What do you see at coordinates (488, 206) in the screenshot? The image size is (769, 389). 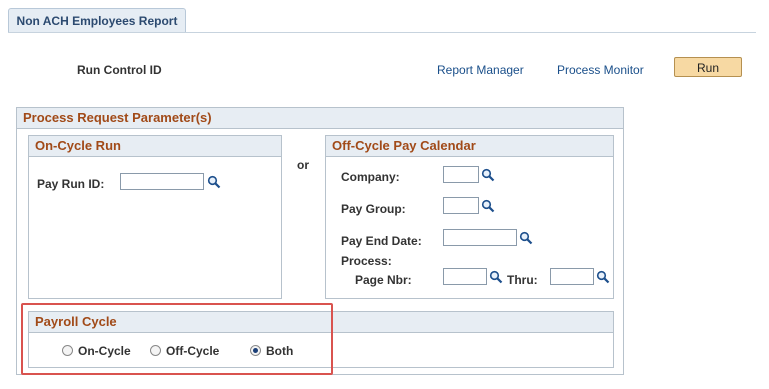 I see `pay-group-lookup-icon` at bounding box center [488, 206].